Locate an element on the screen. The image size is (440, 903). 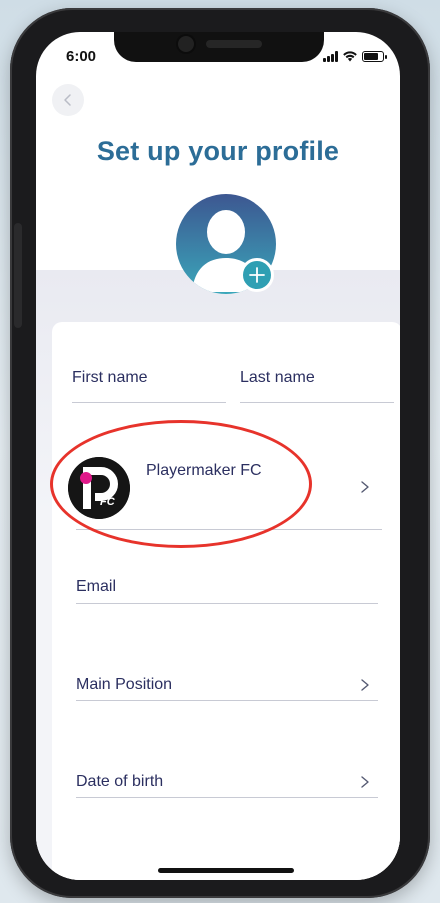
email-underline is located at coordinates (227, 603).